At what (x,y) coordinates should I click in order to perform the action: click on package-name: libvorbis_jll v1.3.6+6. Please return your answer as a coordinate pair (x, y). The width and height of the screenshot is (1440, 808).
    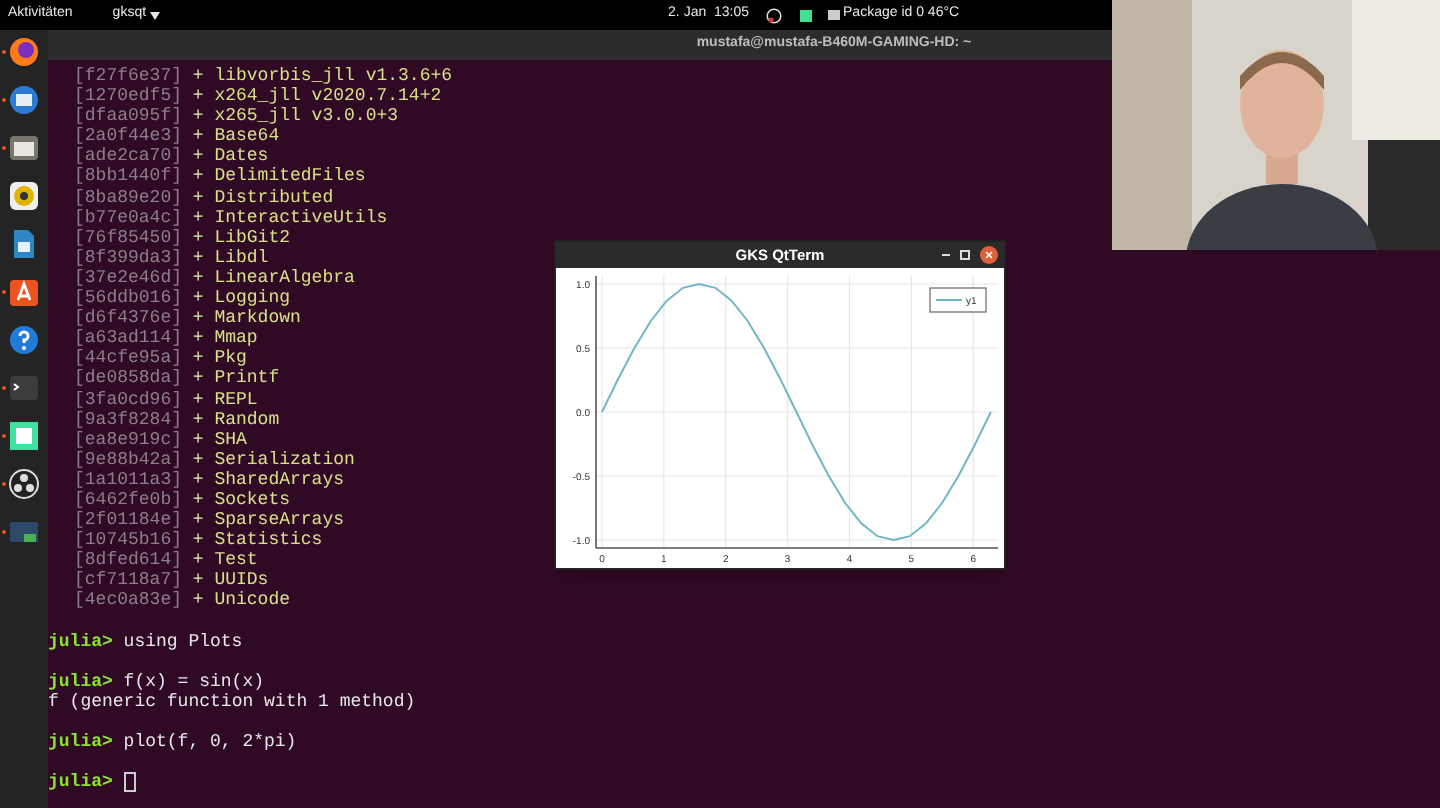
    Looking at the image, I should click on (333, 76).